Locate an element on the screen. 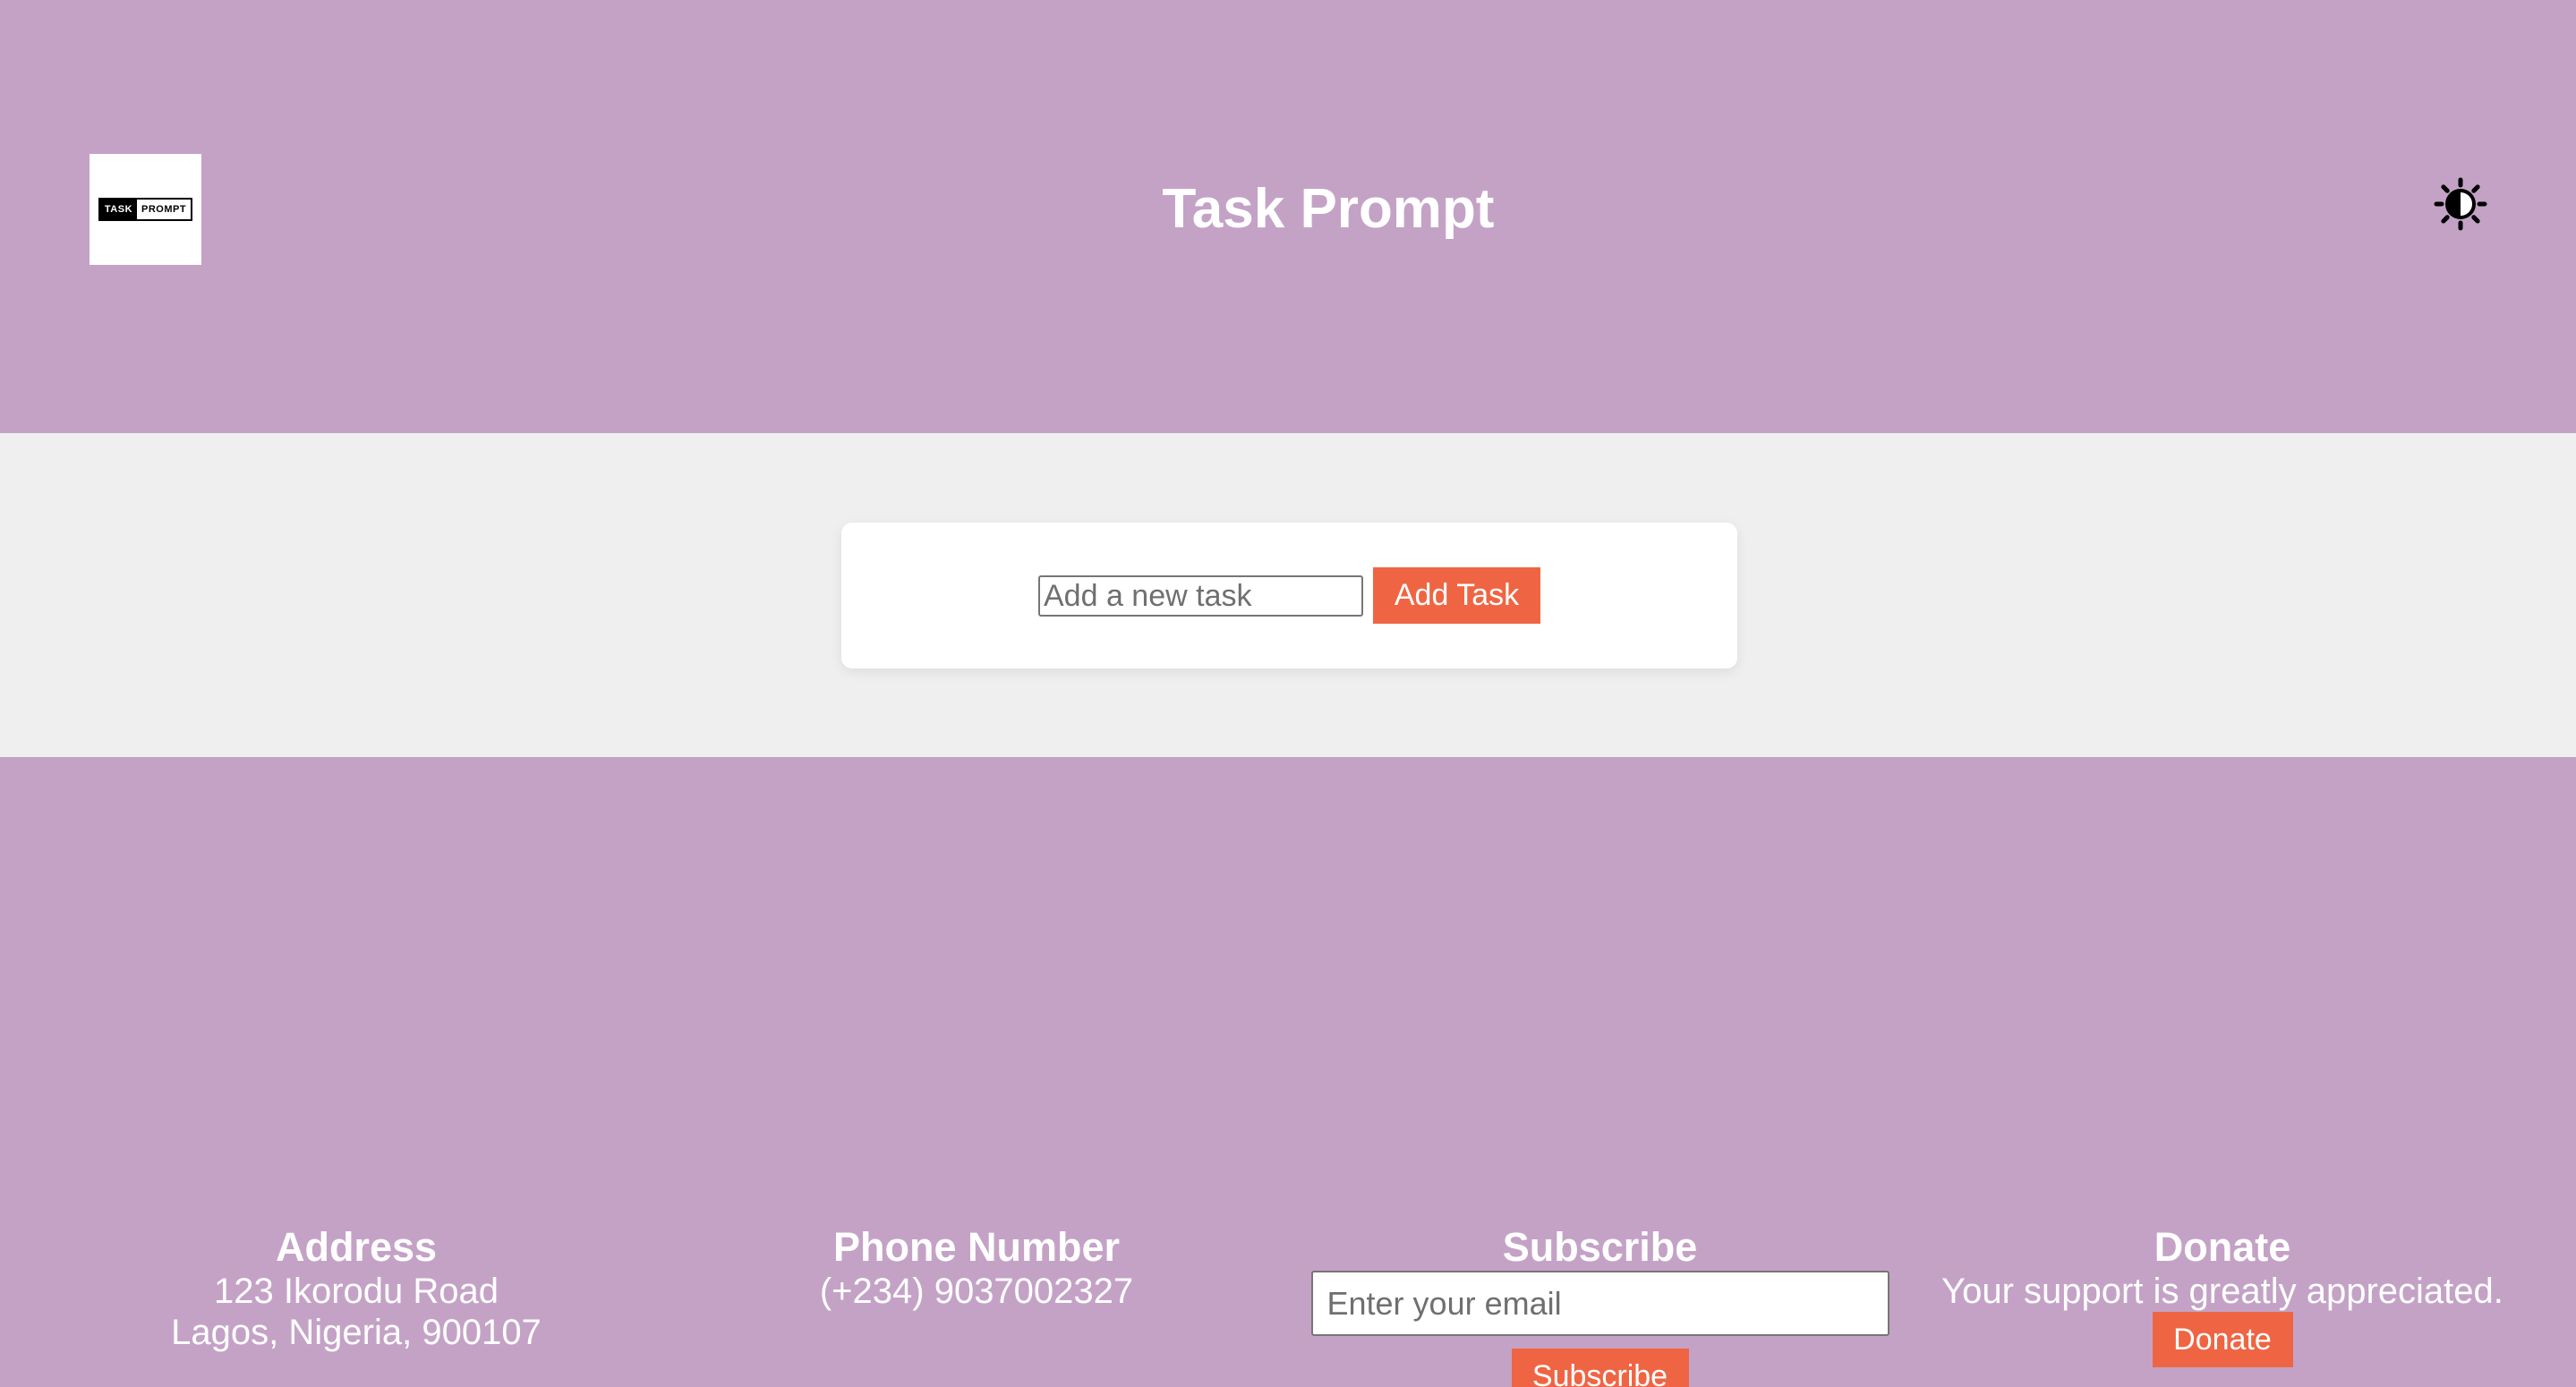 The width and height of the screenshot is (2576, 1387). email-input is located at coordinates (1599, 1303).